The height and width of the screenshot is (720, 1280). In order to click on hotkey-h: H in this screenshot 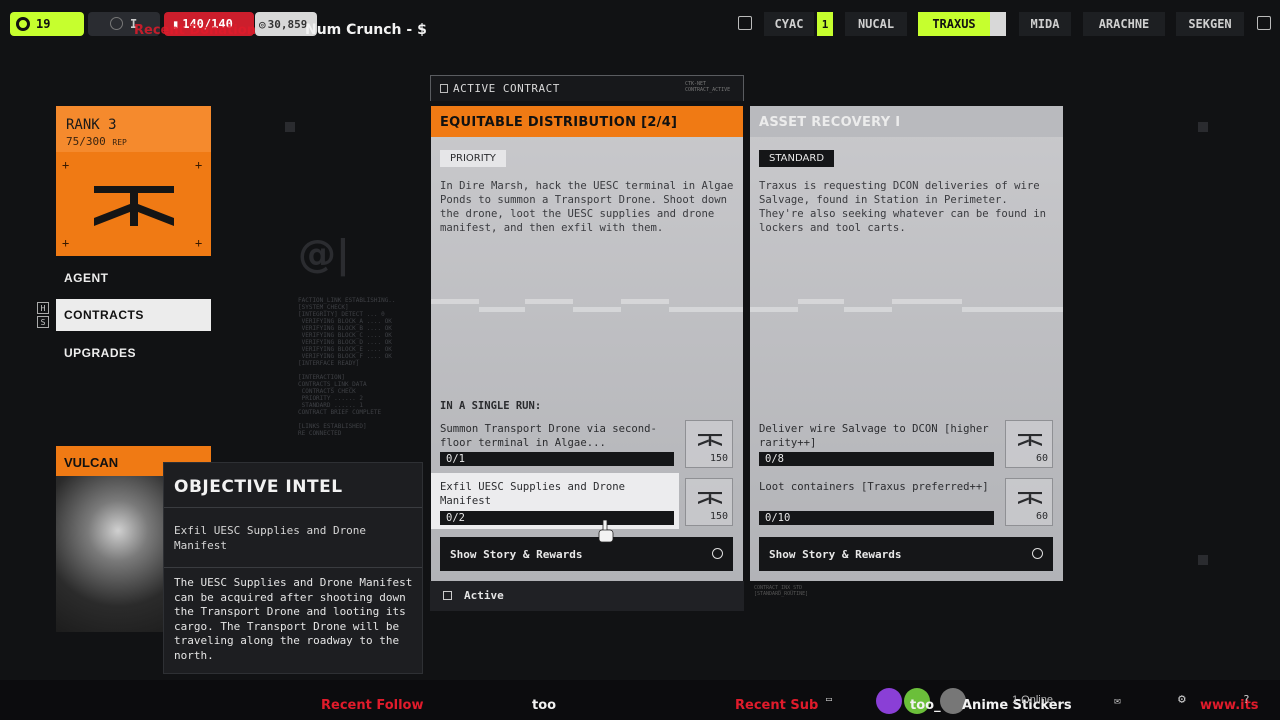, I will do `click(43, 308)`.